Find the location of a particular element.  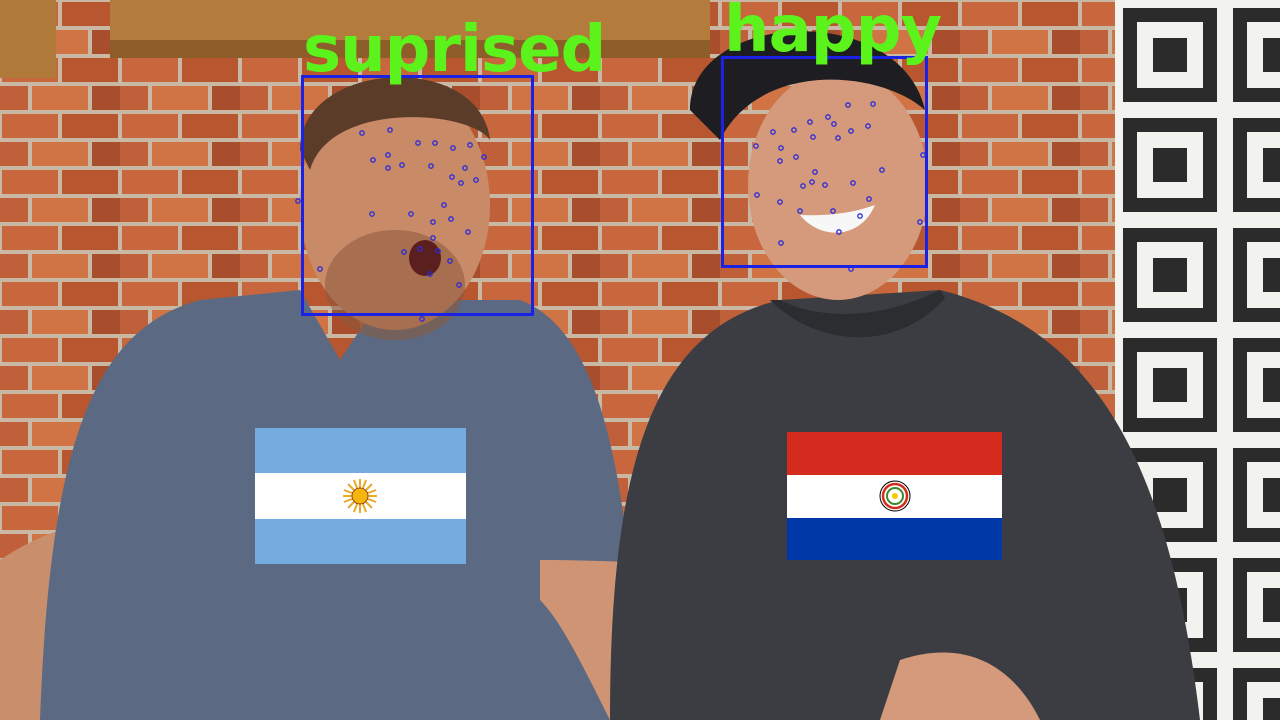

paraguay-flag-icon is located at coordinates (894, 496).